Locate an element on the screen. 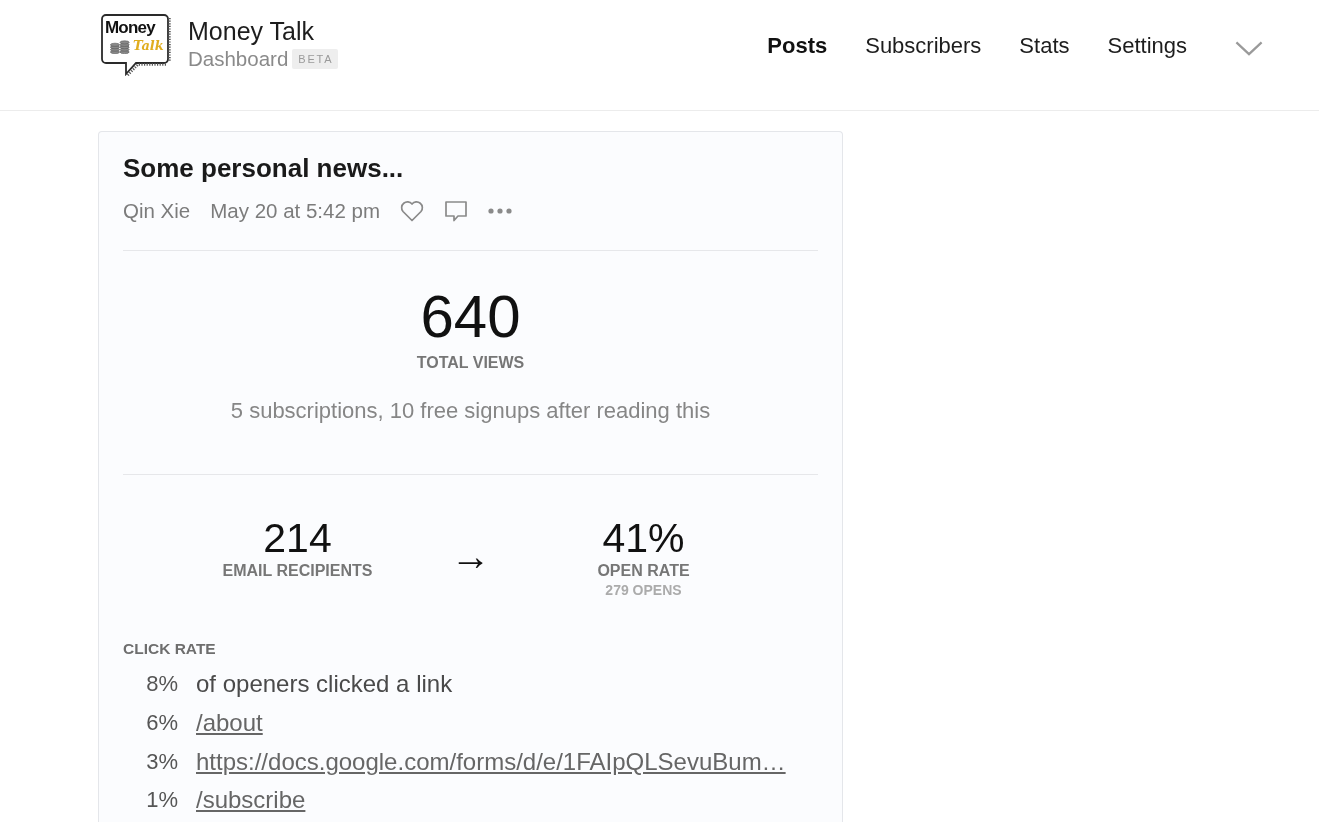 This screenshot has width=1319, height=822. flow-arrow: → is located at coordinates (470, 556).